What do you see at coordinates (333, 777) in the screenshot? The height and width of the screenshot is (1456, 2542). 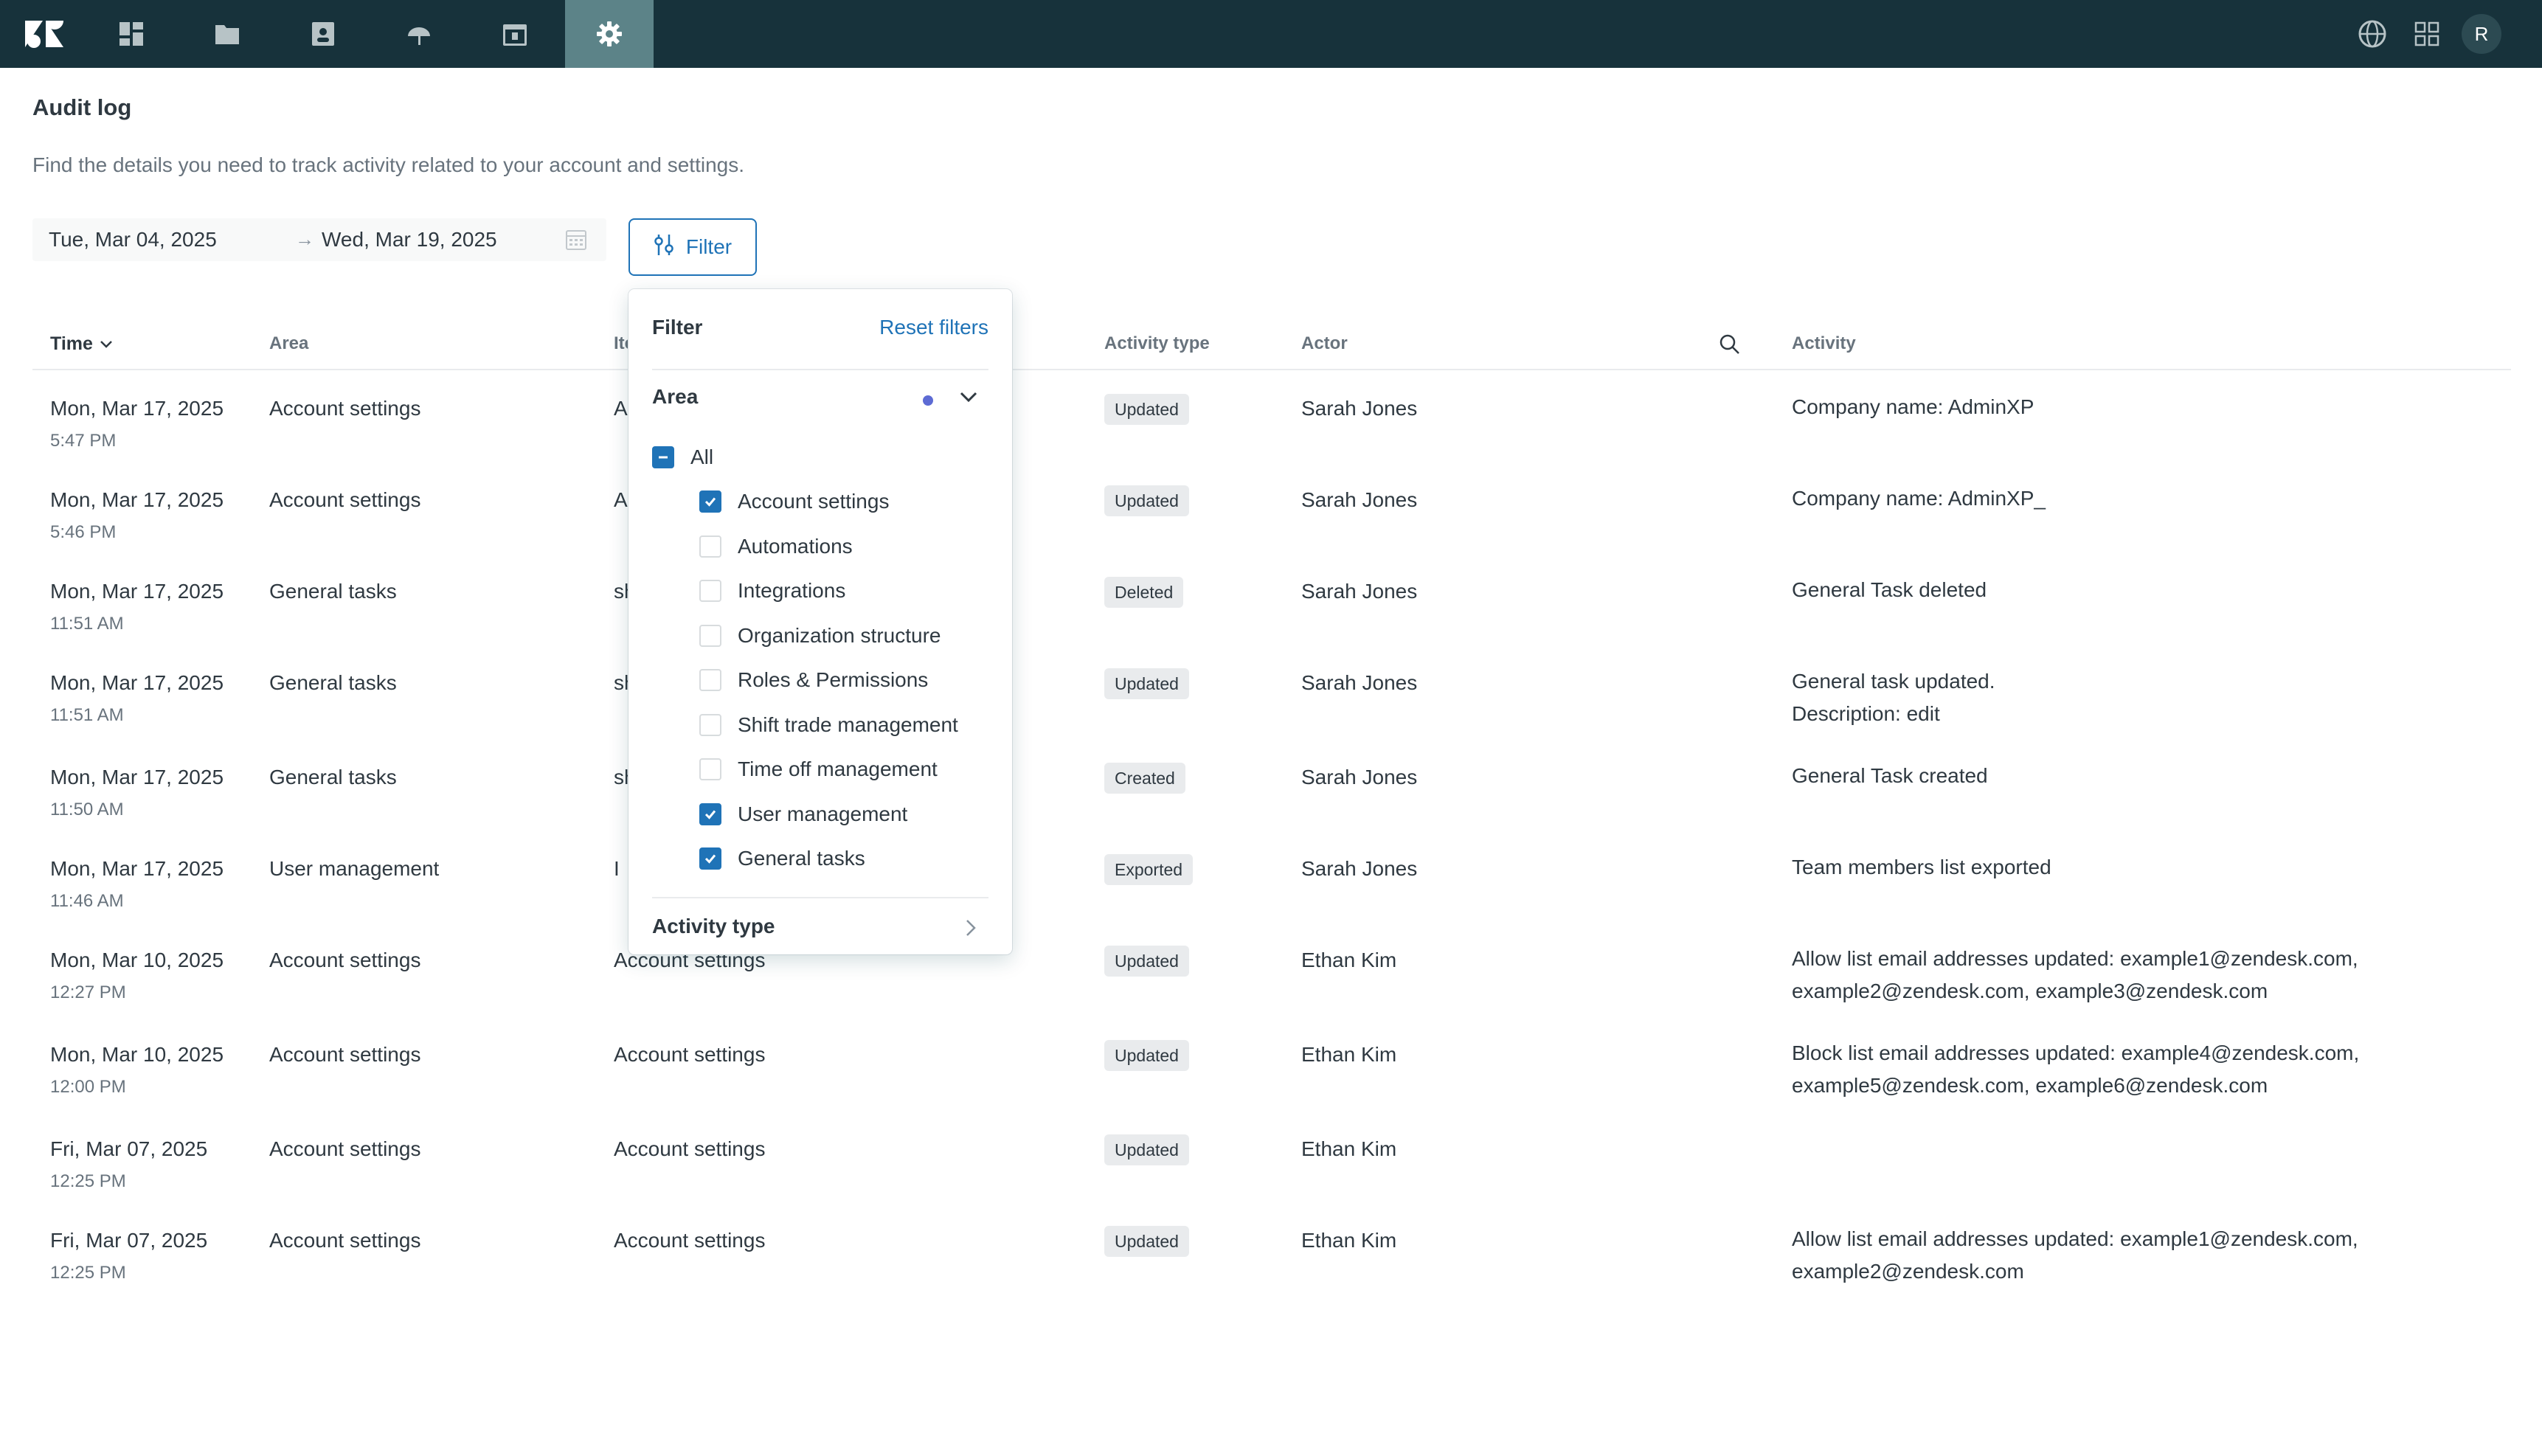 I see `row-area: General tasks` at bounding box center [333, 777].